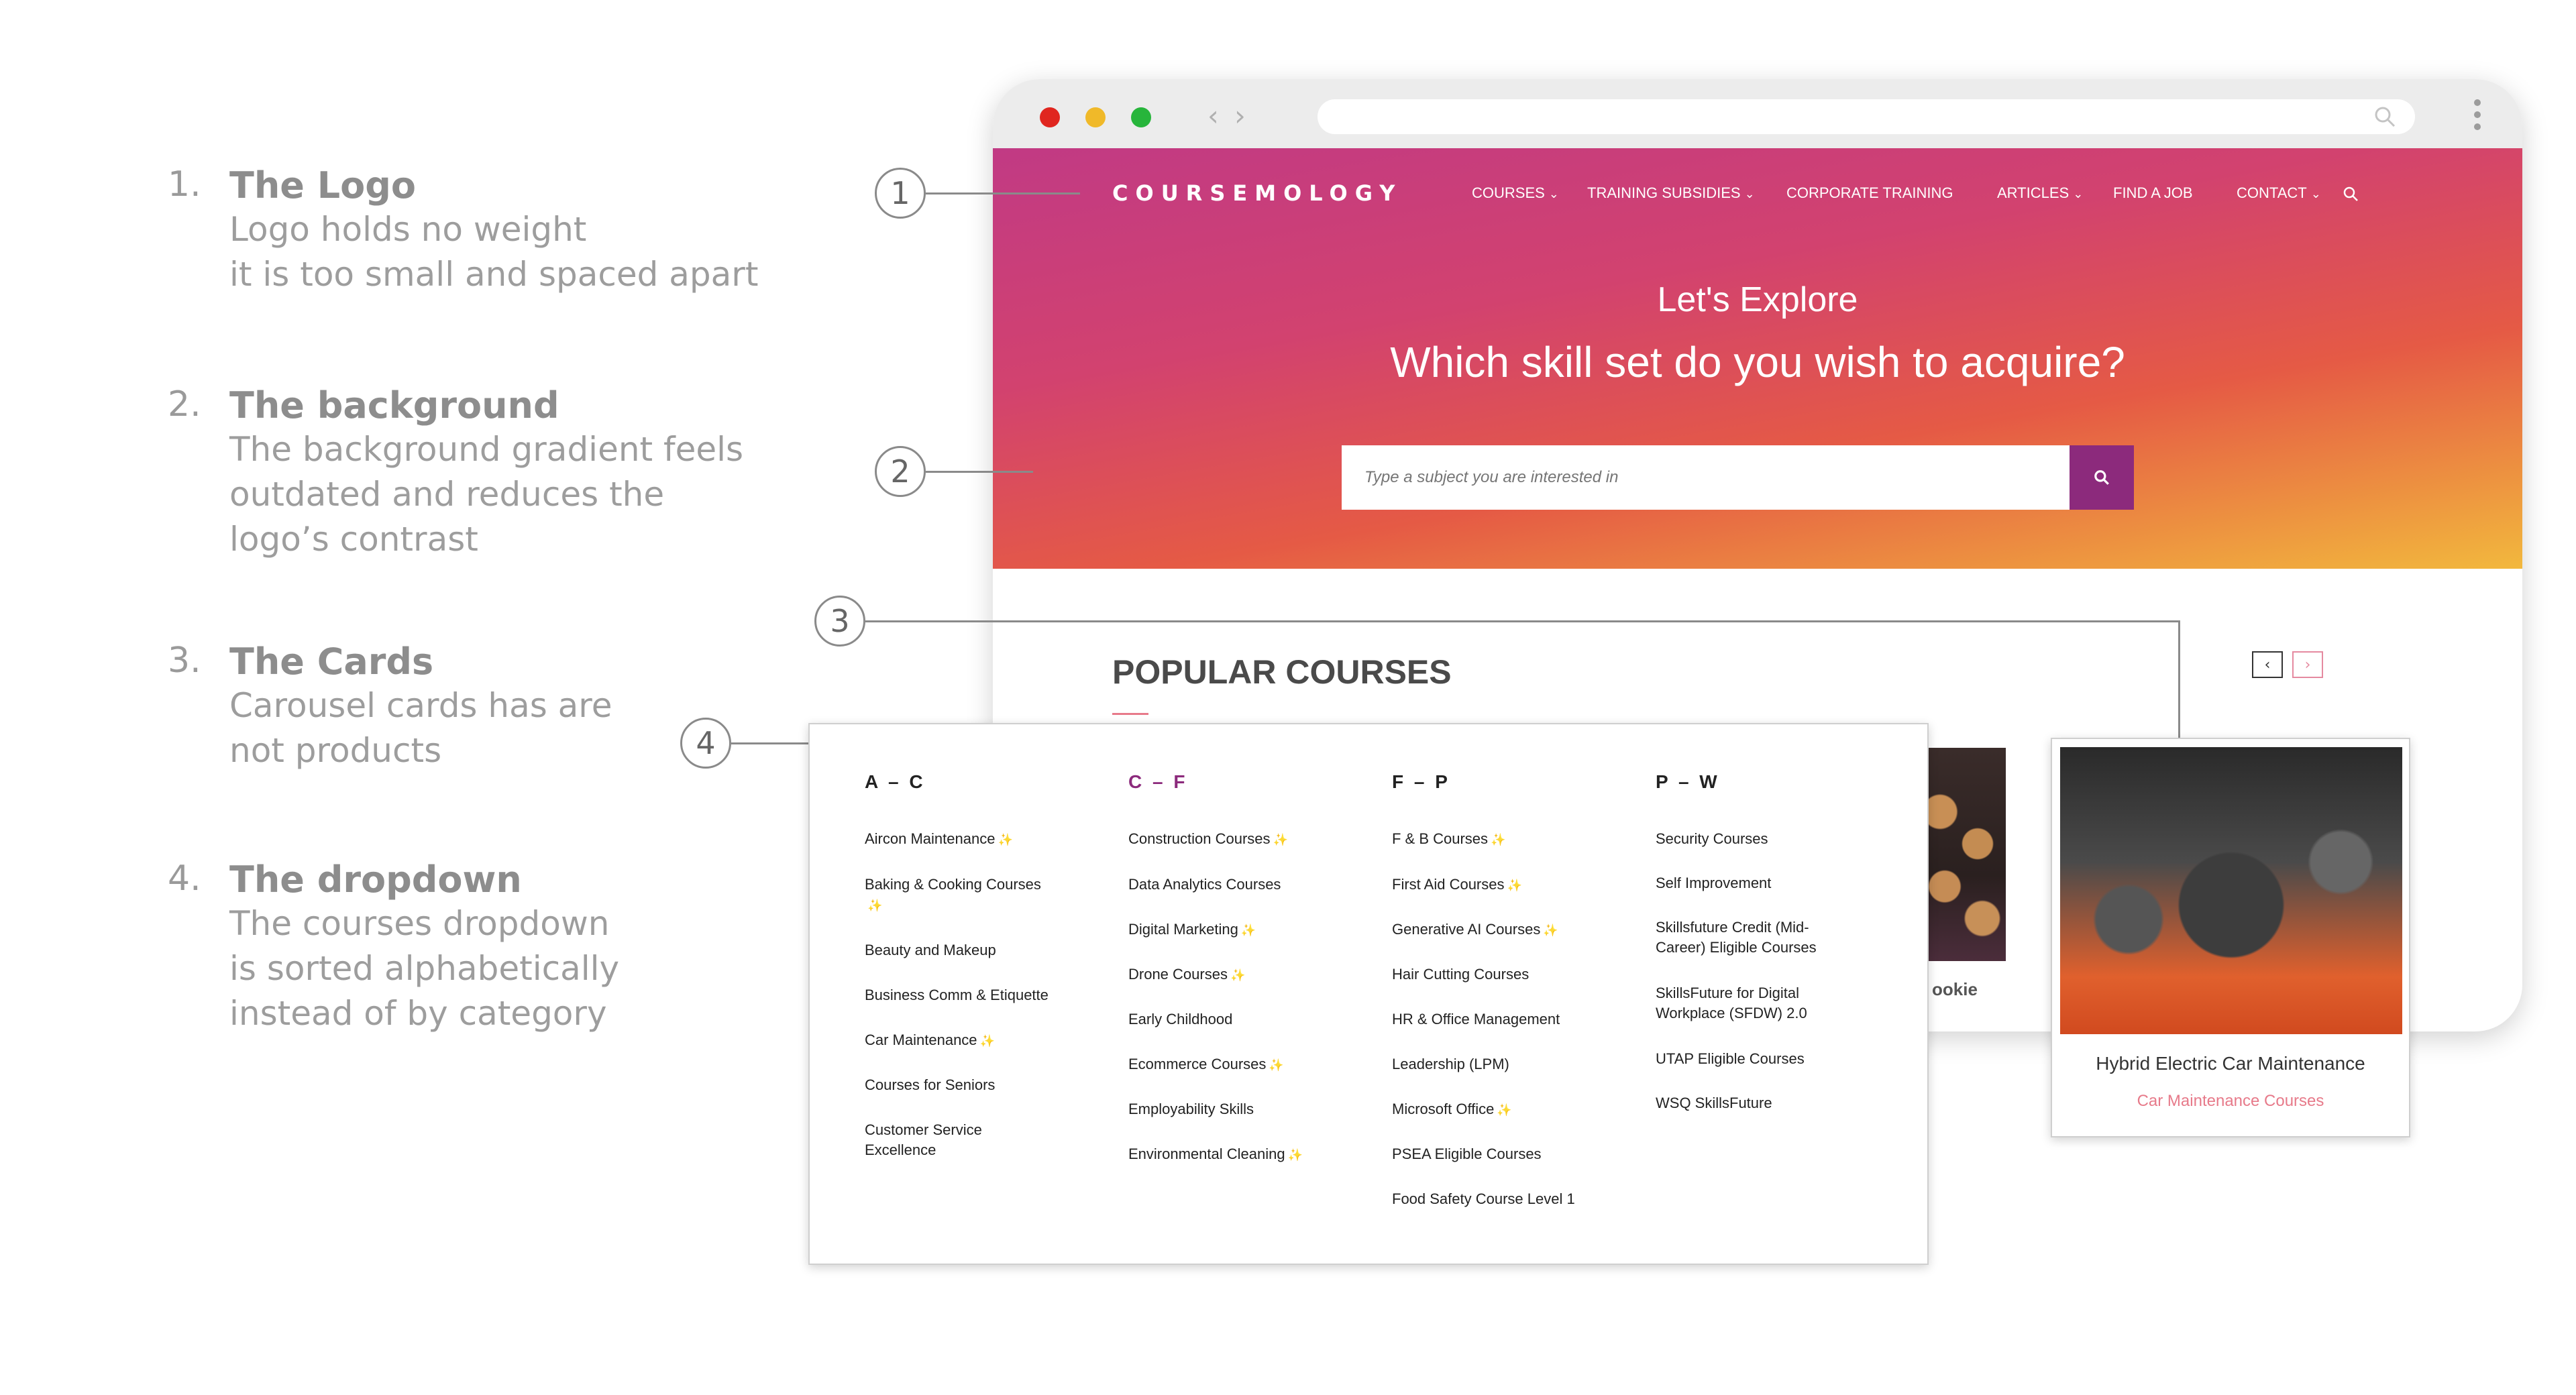 This screenshot has height=1395, width=2576. What do you see at coordinates (1239, 974) in the screenshot?
I see `dropdown-item: Drone Courses ✨` at bounding box center [1239, 974].